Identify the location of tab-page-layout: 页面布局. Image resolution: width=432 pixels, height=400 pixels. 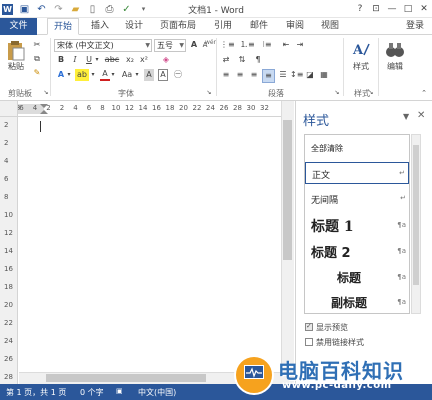
(178, 26).